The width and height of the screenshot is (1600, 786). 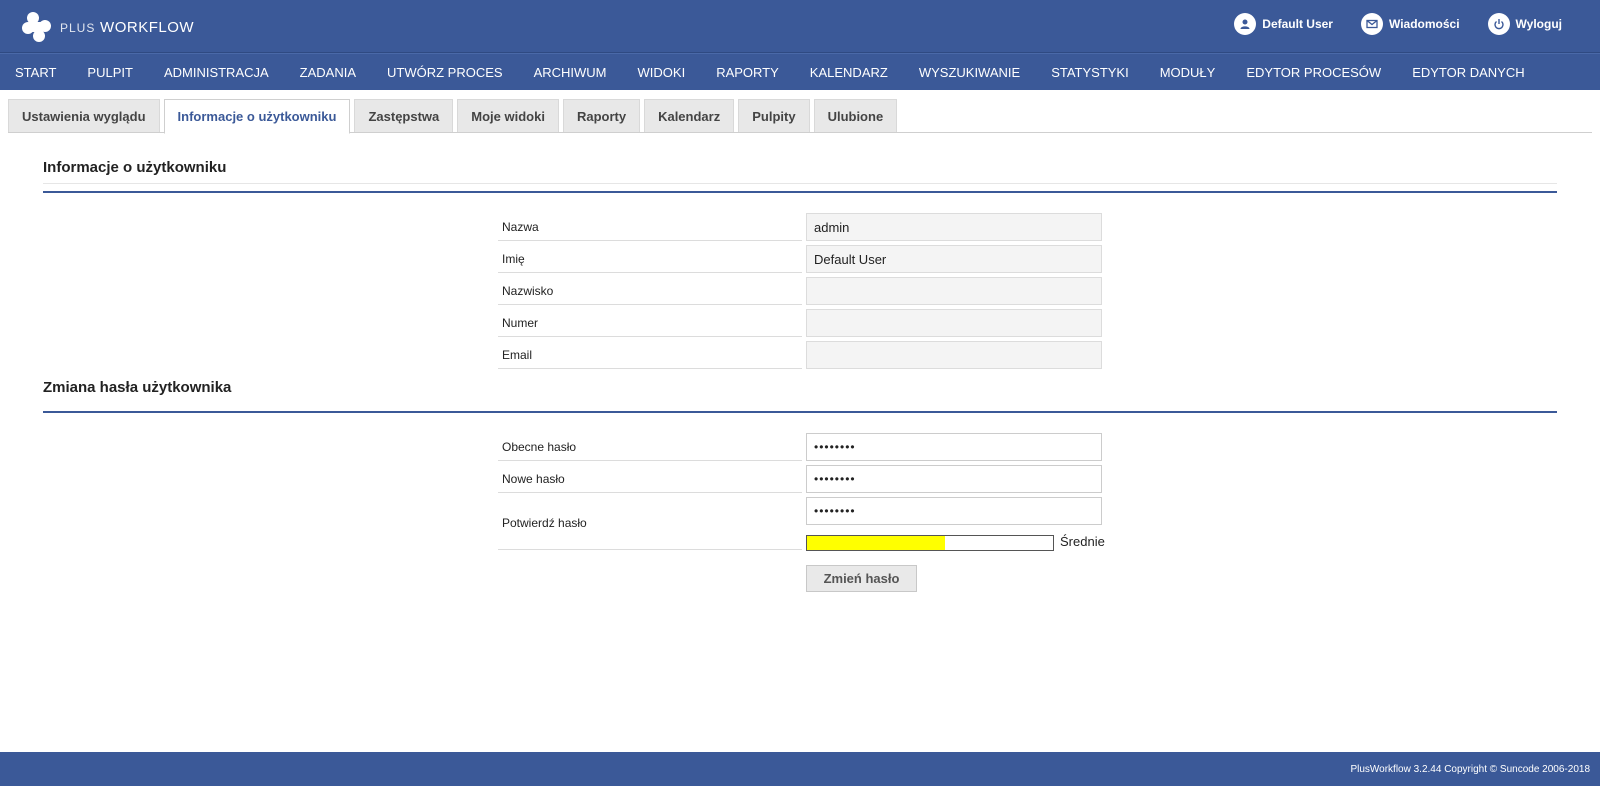 I want to click on user-icon, so click(x=1245, y=24).